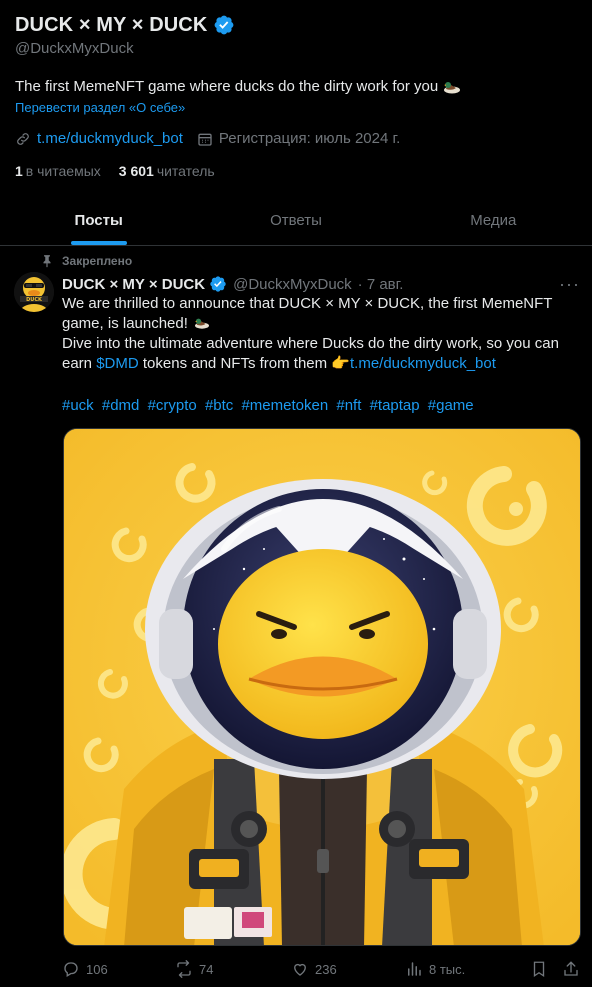 This screenshot has height=987, width=592. Describe the element at coordinates (235, 363) in the screenshot. I see `post-text-line-4-middle: tokens and NFTs from them` at that location.